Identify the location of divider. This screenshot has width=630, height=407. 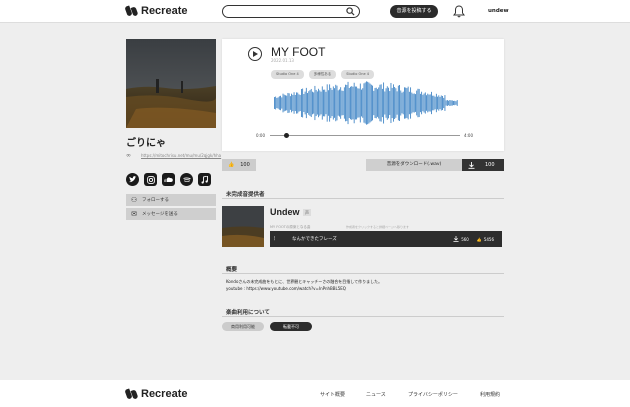
(363, 273).